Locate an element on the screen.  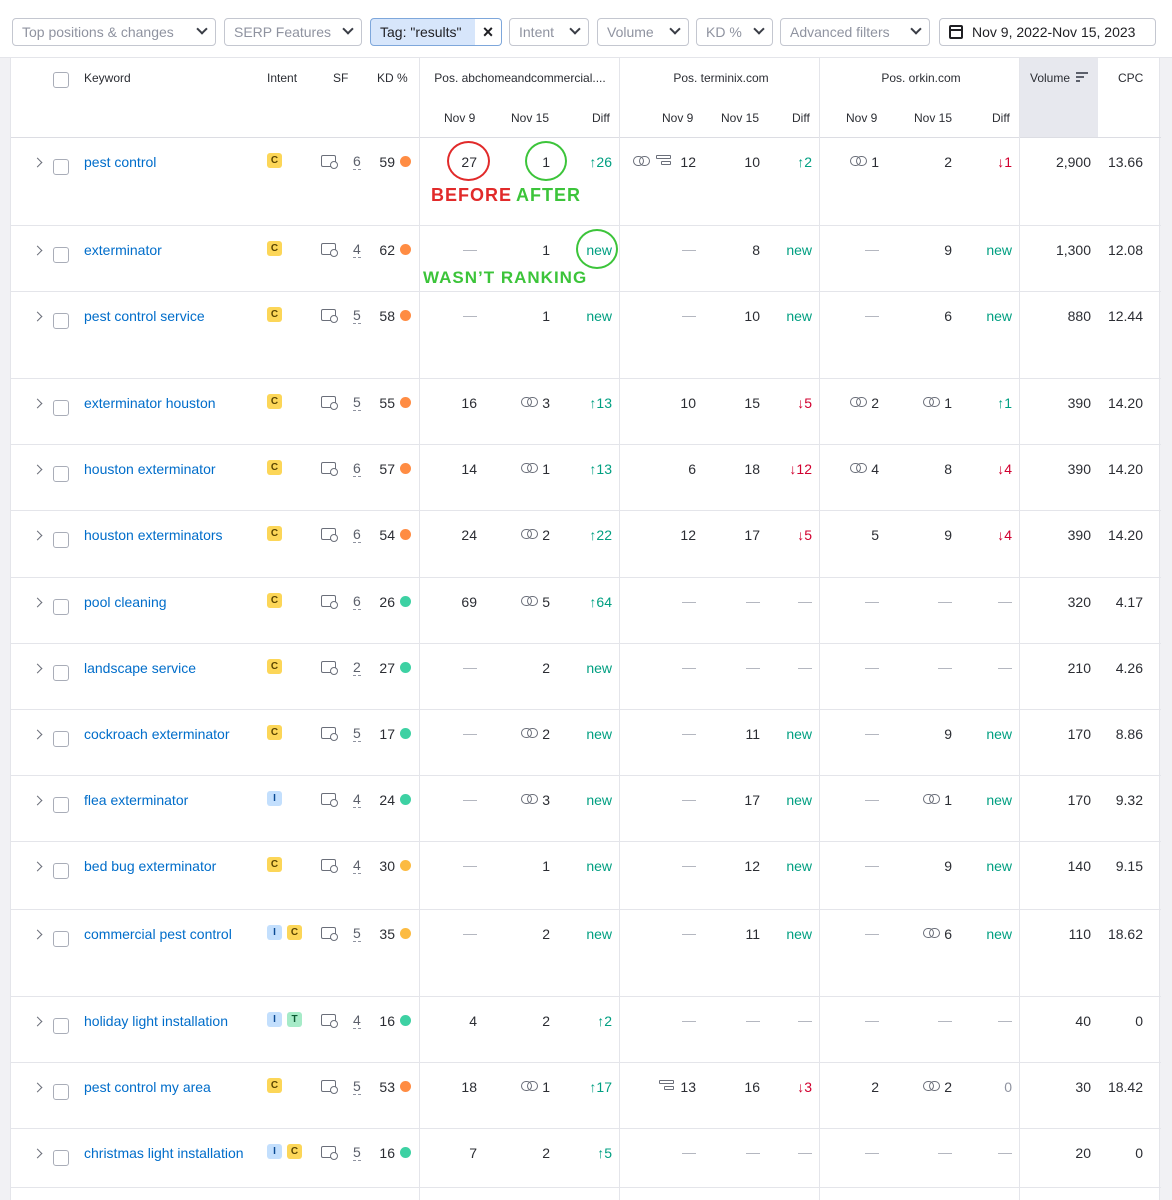
keyword-link: pool cleaning is located at coordinates (125, 602).